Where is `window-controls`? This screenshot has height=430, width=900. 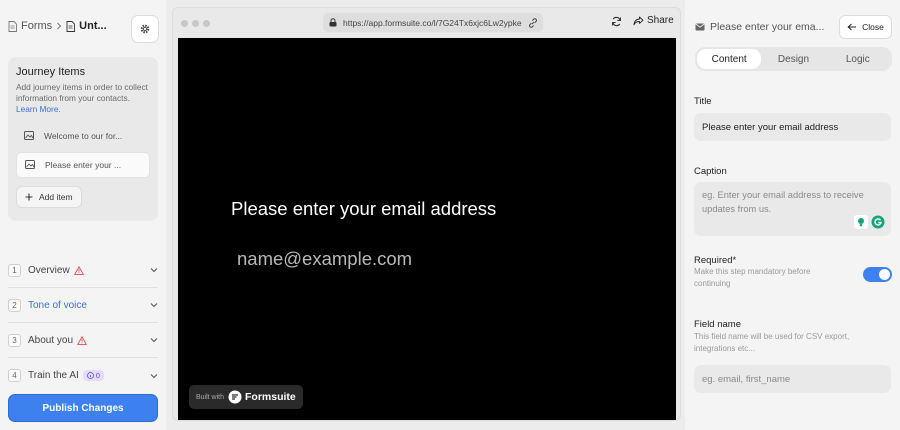
window-controls is located at coordinates (195, 23).